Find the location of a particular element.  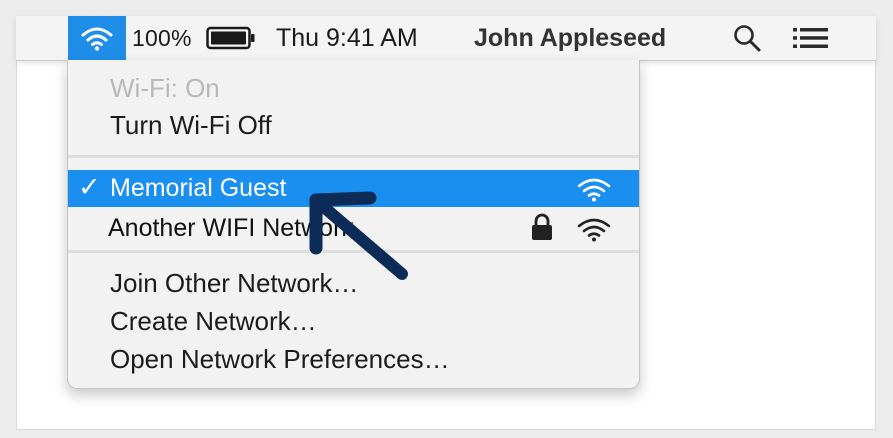

separator is located at coordinates (353, 156).